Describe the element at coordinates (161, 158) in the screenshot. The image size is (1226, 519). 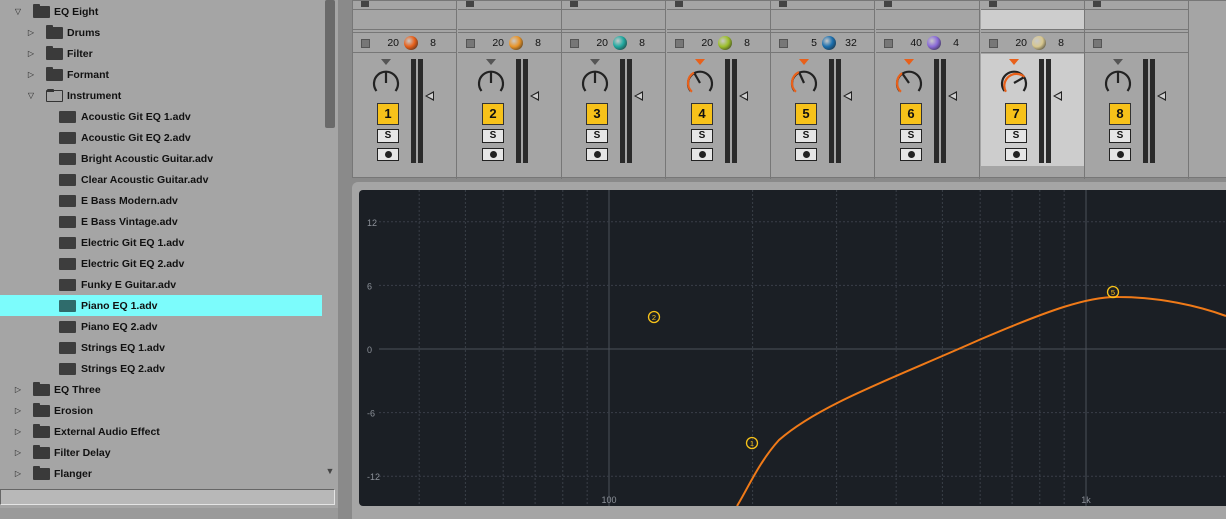
I see `browser-file: Bright Acoustic Guitar.adv` at that location.